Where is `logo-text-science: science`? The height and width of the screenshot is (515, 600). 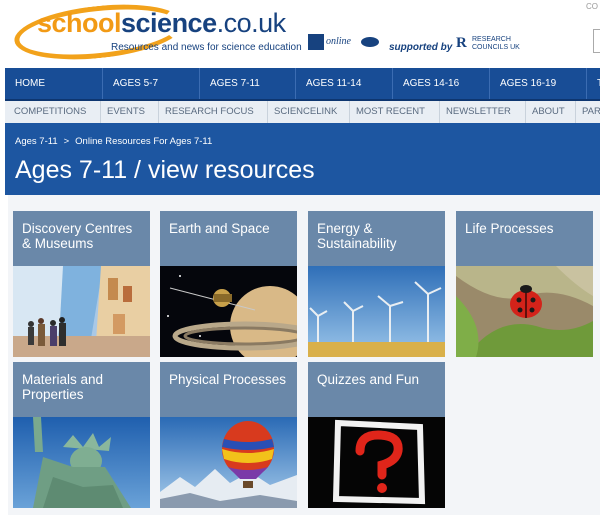 logo-text-science: science is located at coordinates (169, 23).